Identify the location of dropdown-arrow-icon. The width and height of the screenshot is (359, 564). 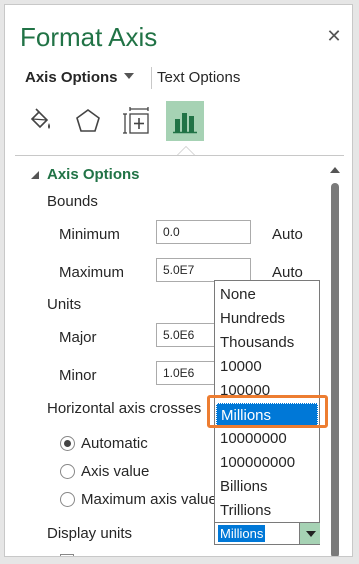
(309, 533).